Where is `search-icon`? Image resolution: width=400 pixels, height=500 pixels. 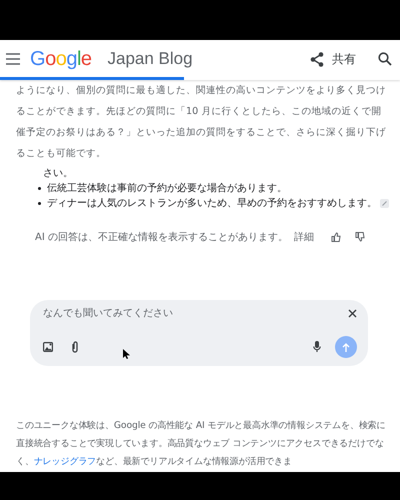 search-icon is located at coordinates (385, 59).